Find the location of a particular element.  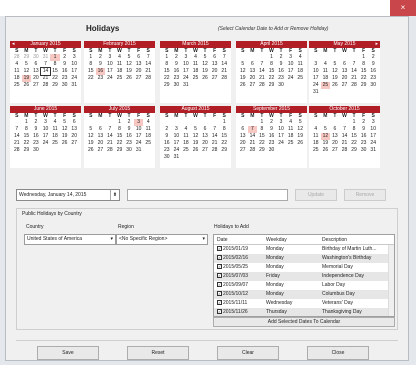

calendar-day: 31 is located at coordinates (46, 57).